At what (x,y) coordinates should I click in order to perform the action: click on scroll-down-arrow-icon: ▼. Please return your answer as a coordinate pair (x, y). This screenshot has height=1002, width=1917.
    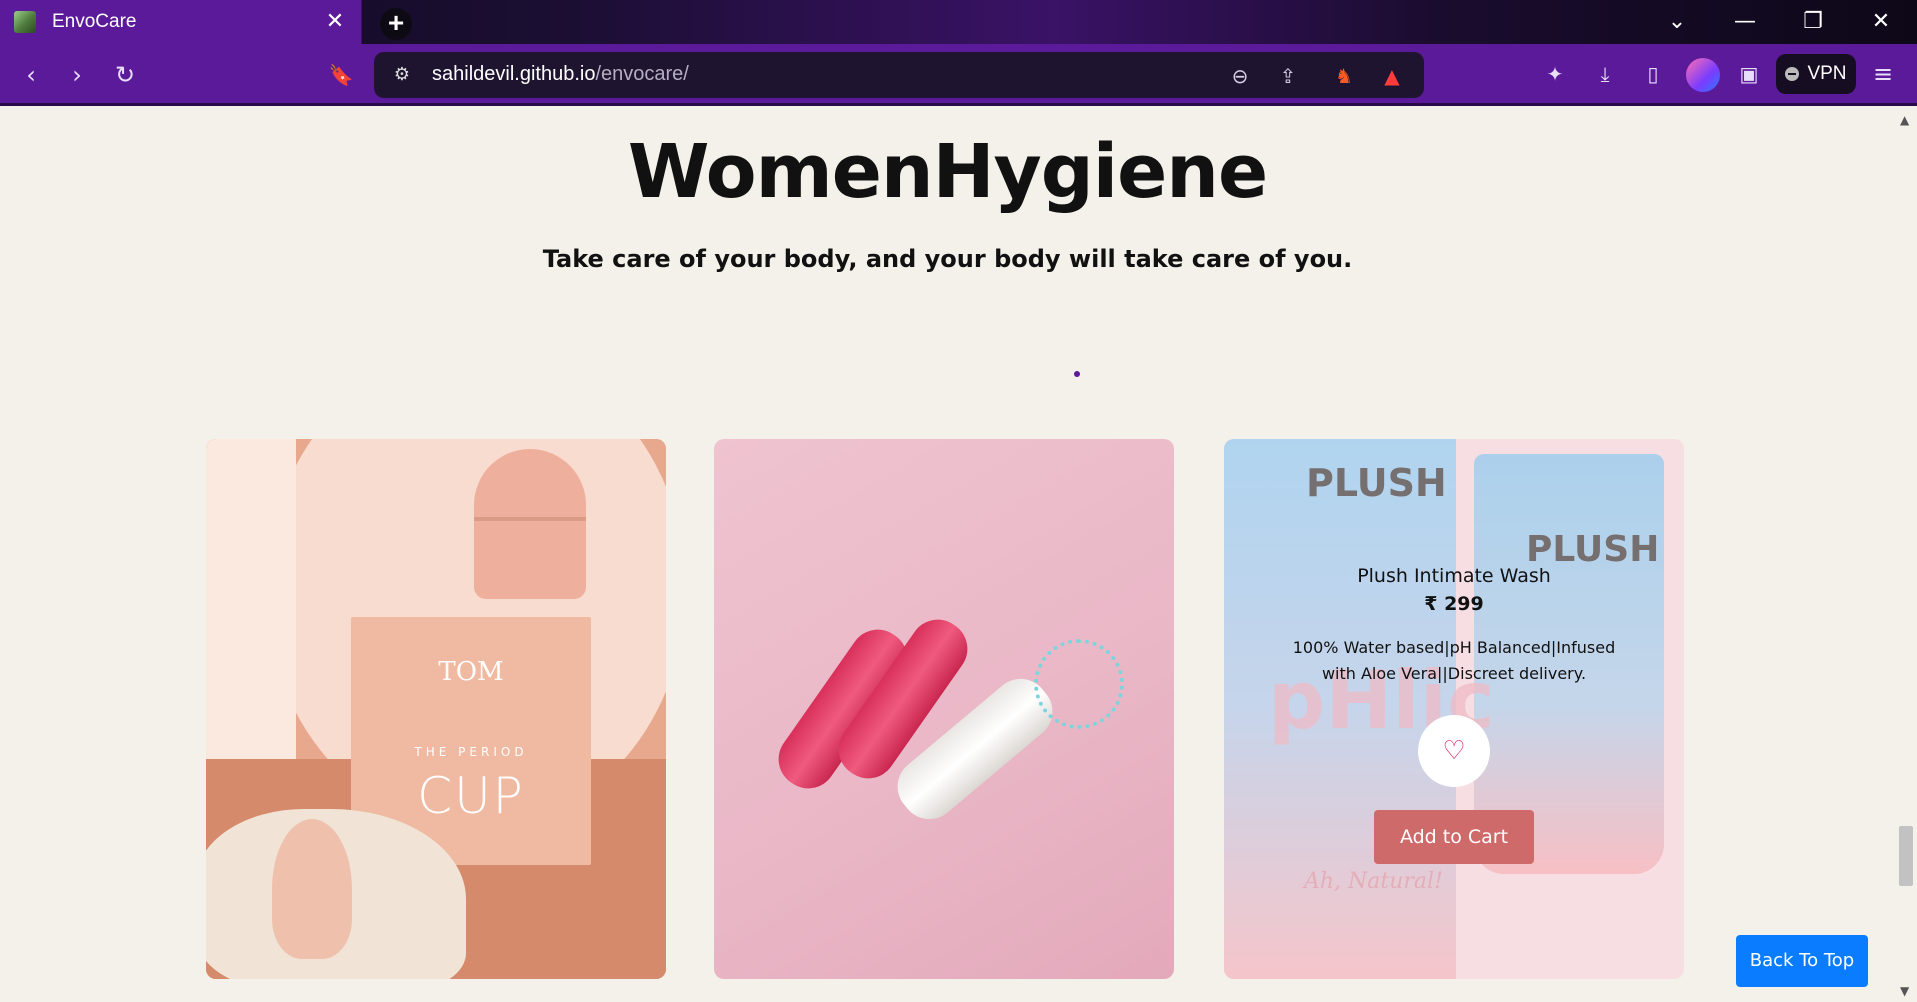
    Looking at the image, I should click on (1904, 991).